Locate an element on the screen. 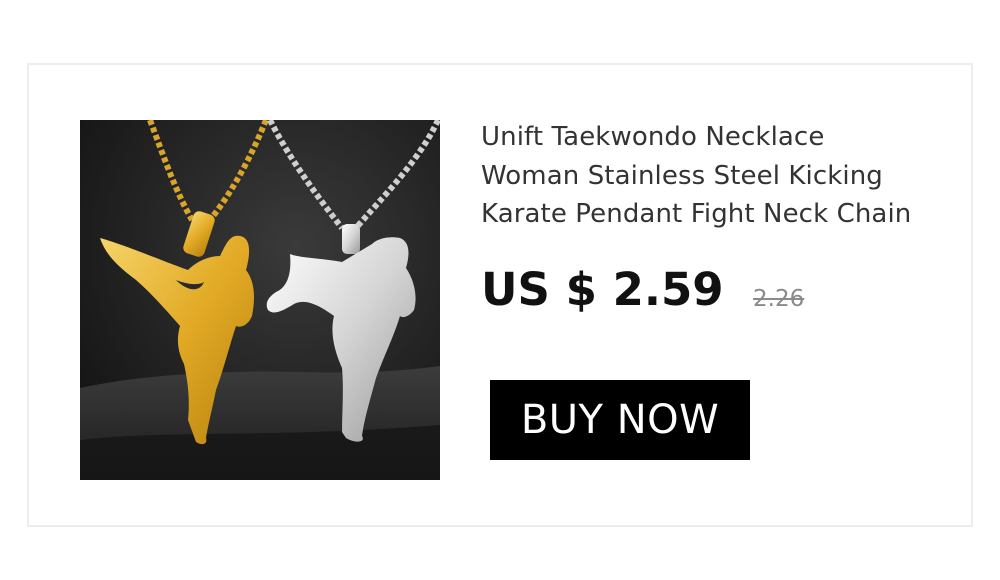 The image size is (1000, 580). original-price: 2.26 is located at coordinates (779, 299).